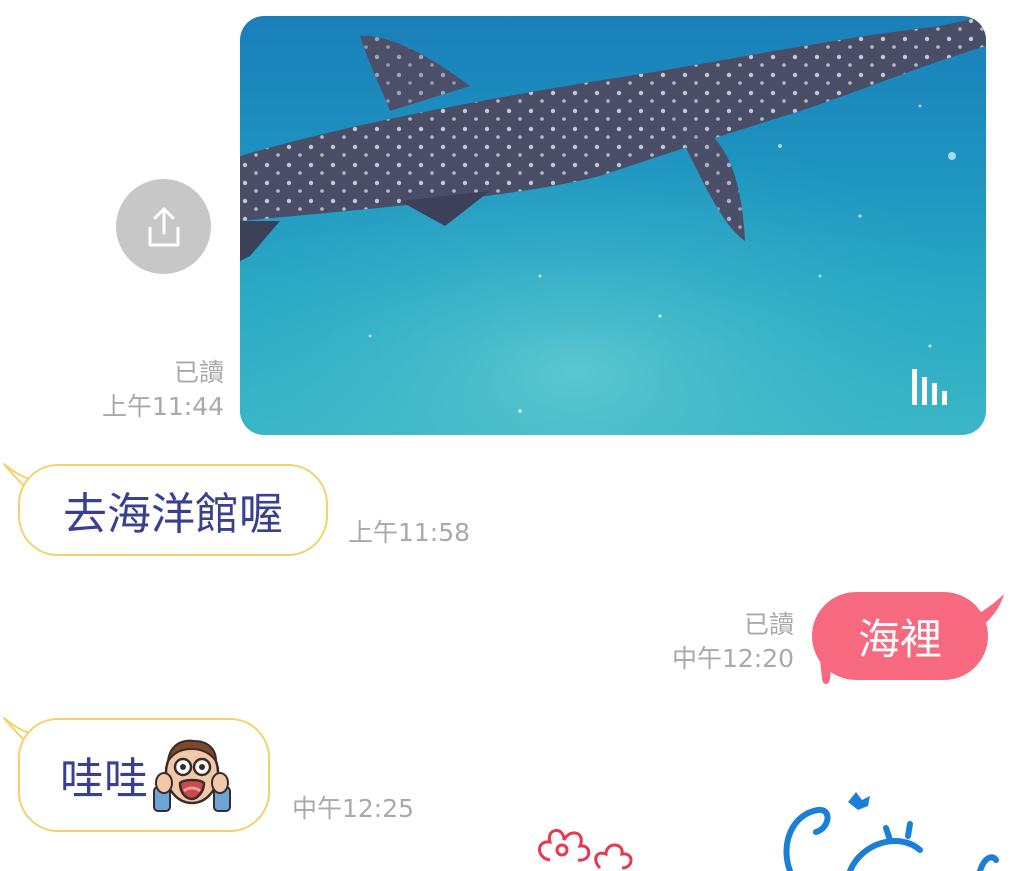 Image resolution: width=1024 pixels, height=871 pixels. I want to click on video-read-receipt: 已讀, so click(198, 372).